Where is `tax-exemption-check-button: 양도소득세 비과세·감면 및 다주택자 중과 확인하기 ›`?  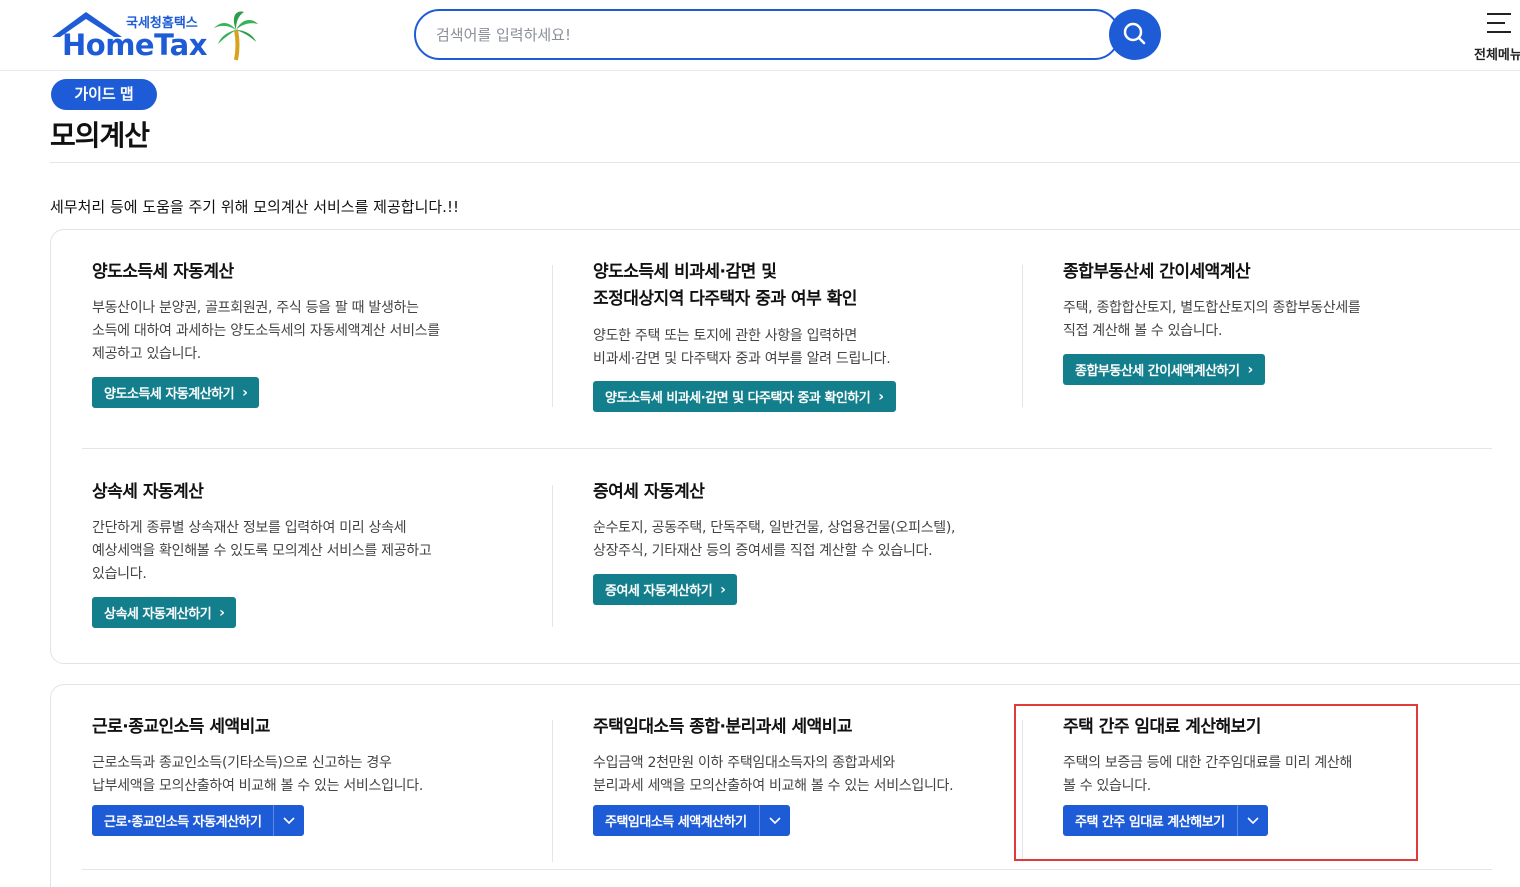 tax-exemption-check-button: 양도소득세 비과세·감면 및 다주택자 중과 확인하기 › is located at coordinates (744, 396).